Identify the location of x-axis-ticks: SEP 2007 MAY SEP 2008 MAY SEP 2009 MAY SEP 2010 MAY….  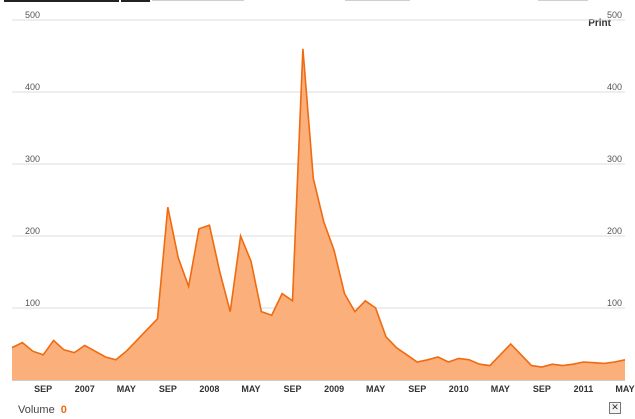
(334, 389).